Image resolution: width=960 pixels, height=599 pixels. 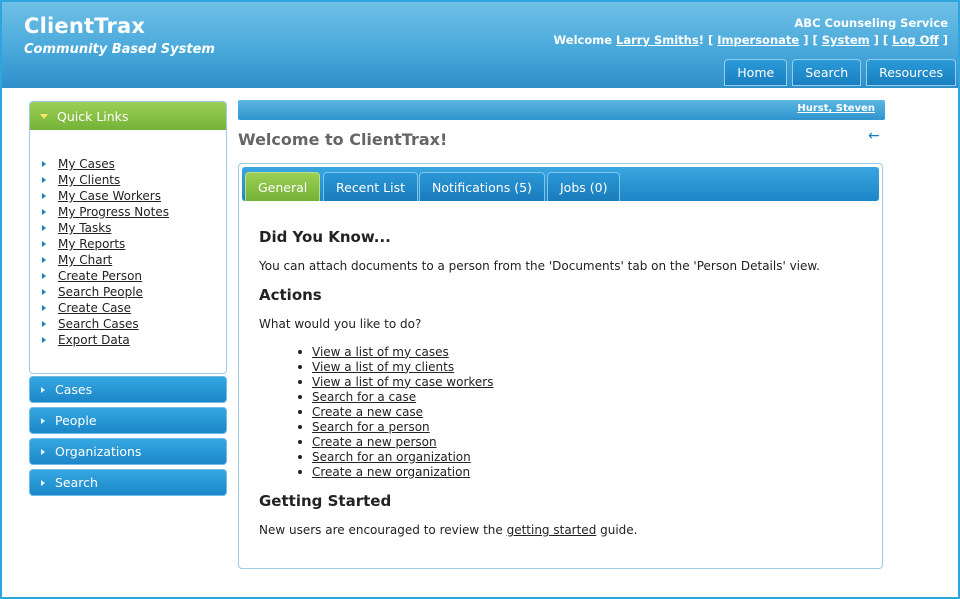 I want to click on getting-started-link: getting started, so click(x=552, y=530).